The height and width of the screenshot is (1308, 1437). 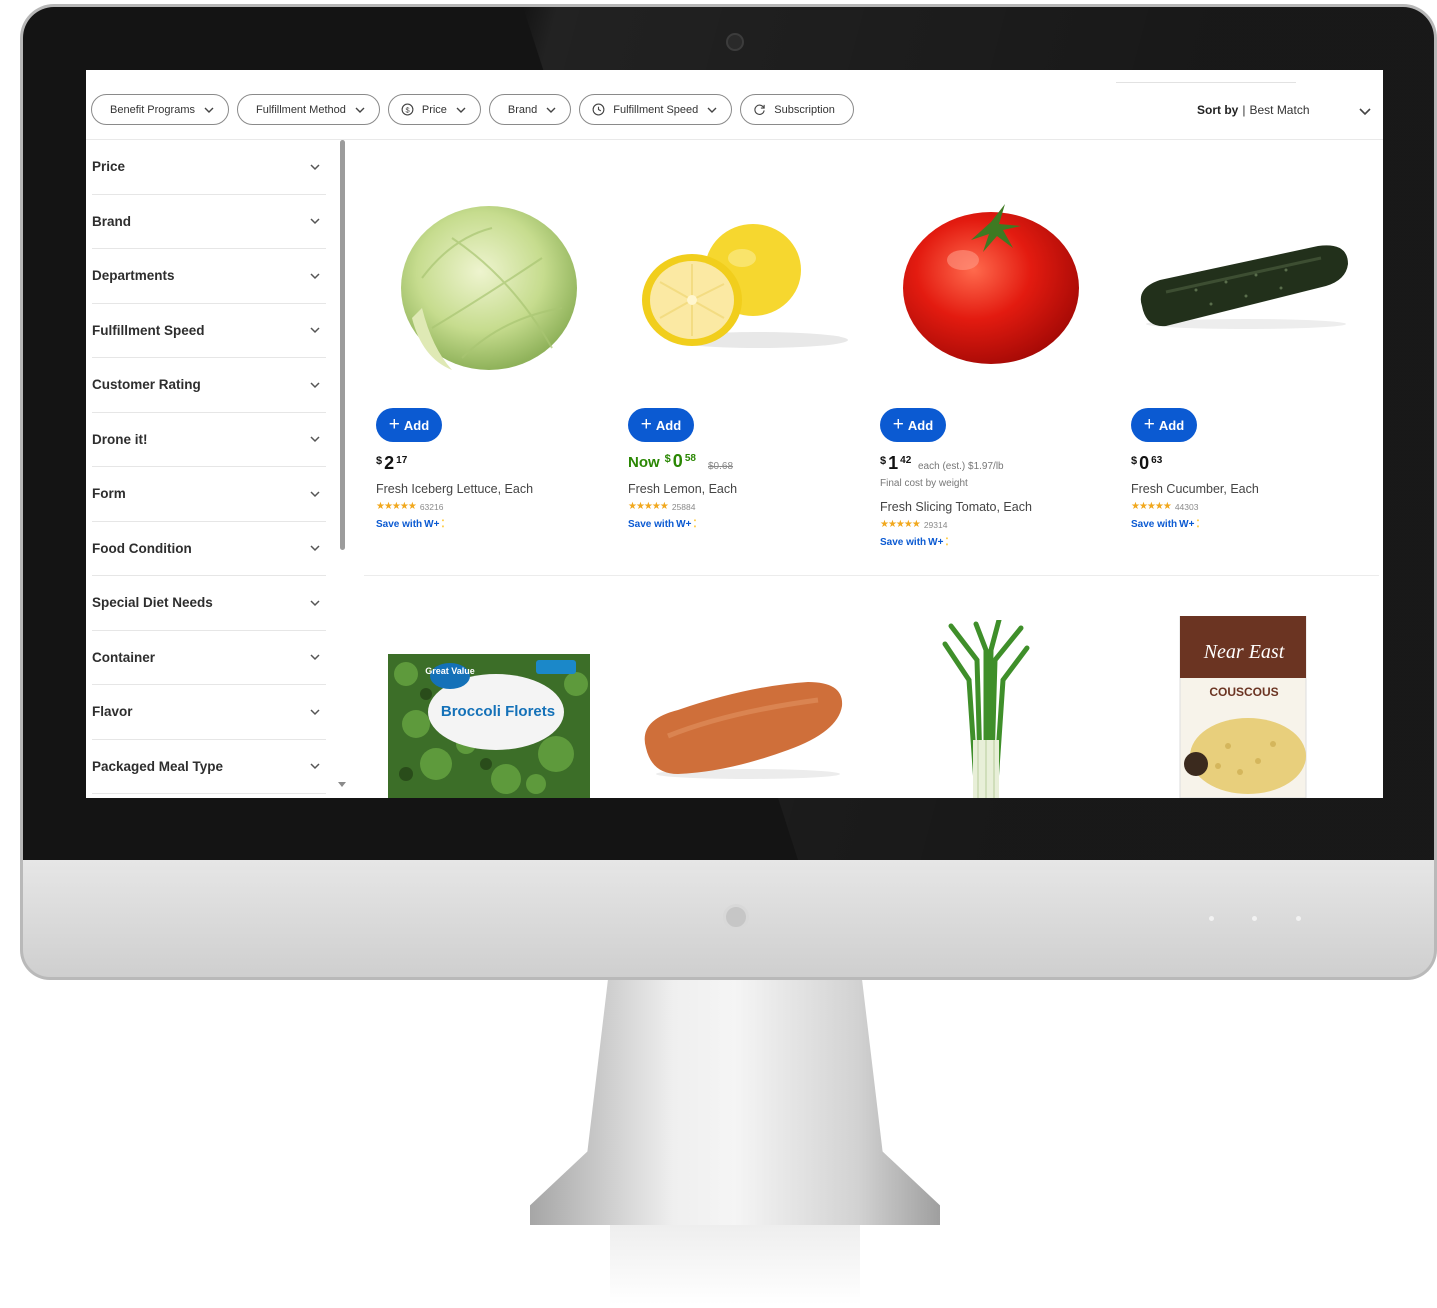 What do you see at coordinates (690, 458) in the screenshot?
I see `price-cents: 58` at bounding box center [690, 458].